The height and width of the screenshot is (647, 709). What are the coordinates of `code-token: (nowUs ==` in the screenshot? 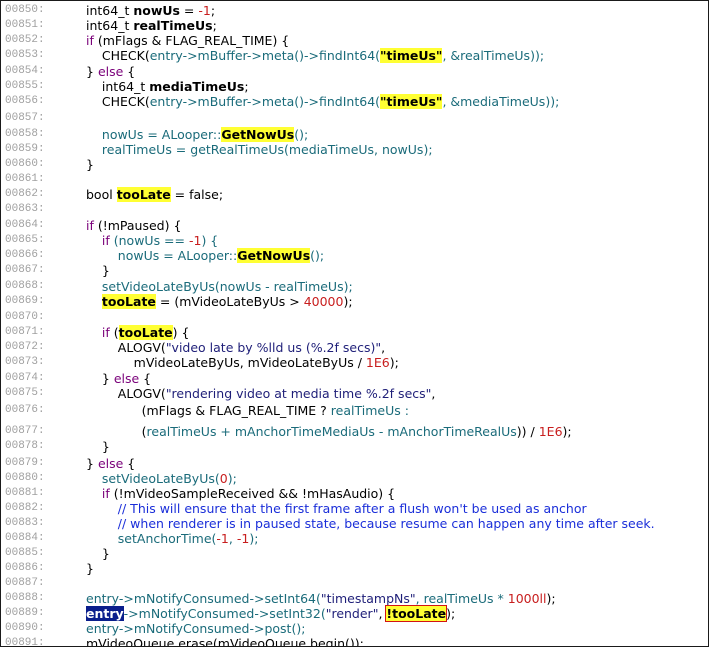 It's located at (151, 240).